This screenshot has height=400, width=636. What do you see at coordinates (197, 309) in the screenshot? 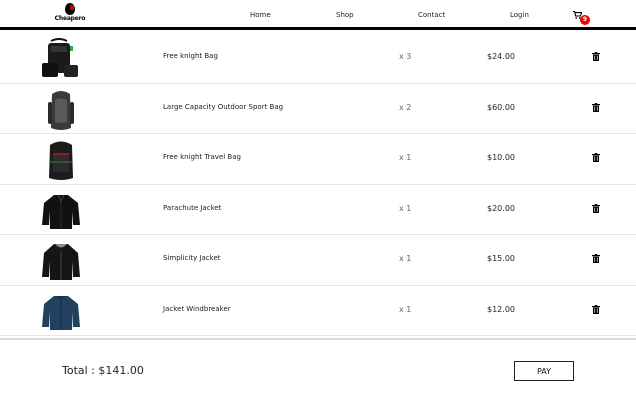
I see `item-name: Jacket Windbreaker` at bounding box center [197, 309].